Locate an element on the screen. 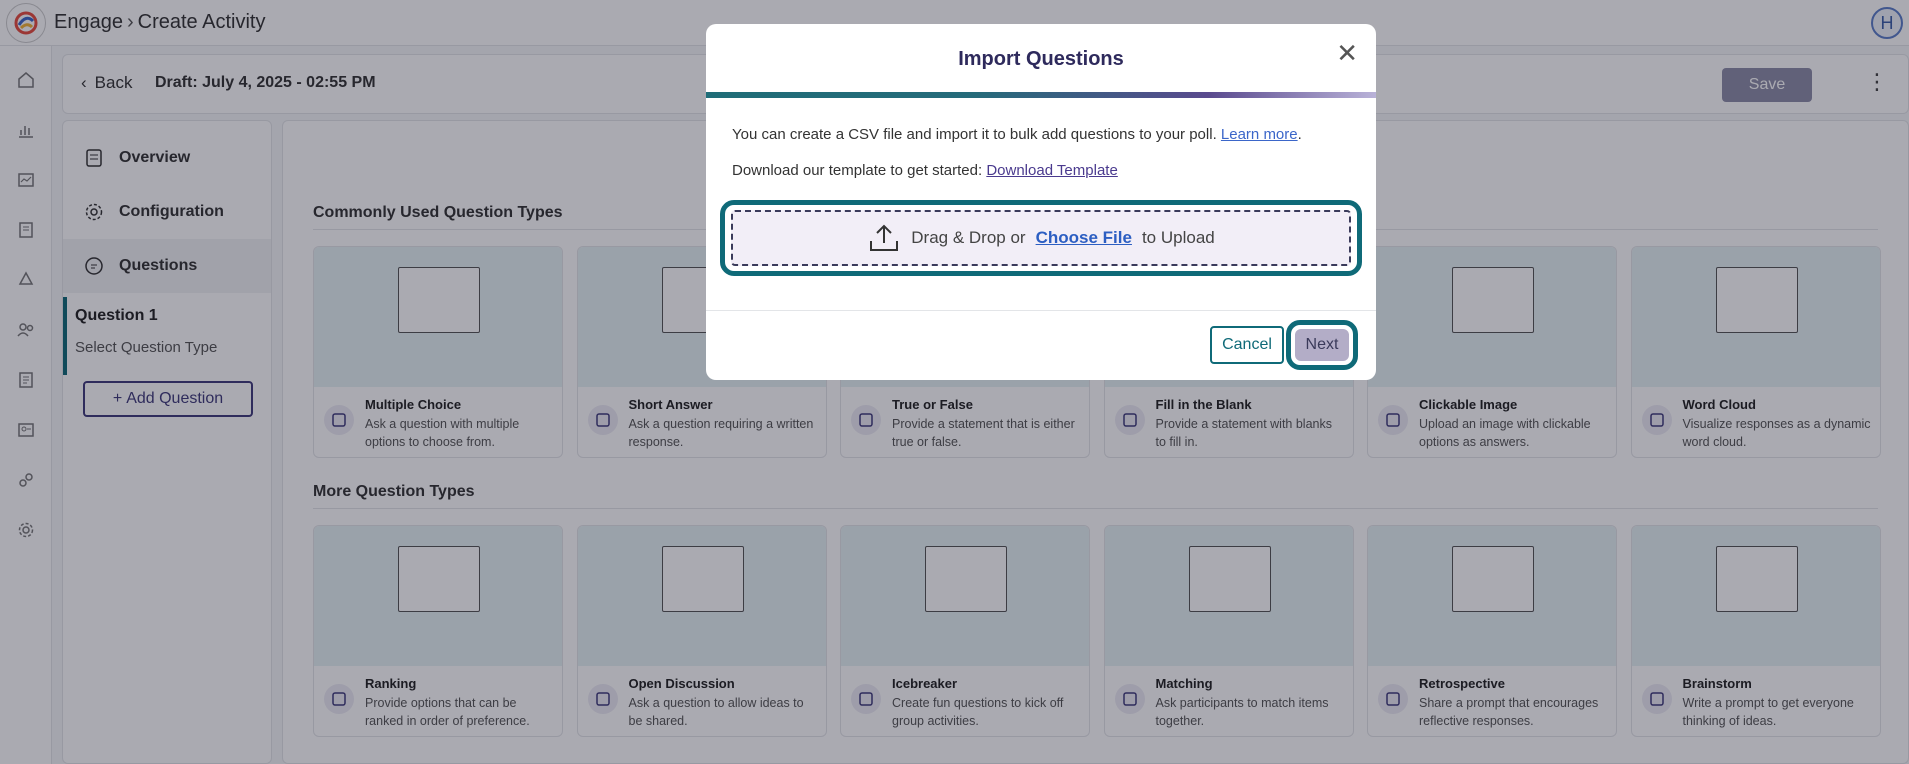 This screenshot has width=1909, height=764. close-icon: ✕ is located at coordinates (1347, 53).